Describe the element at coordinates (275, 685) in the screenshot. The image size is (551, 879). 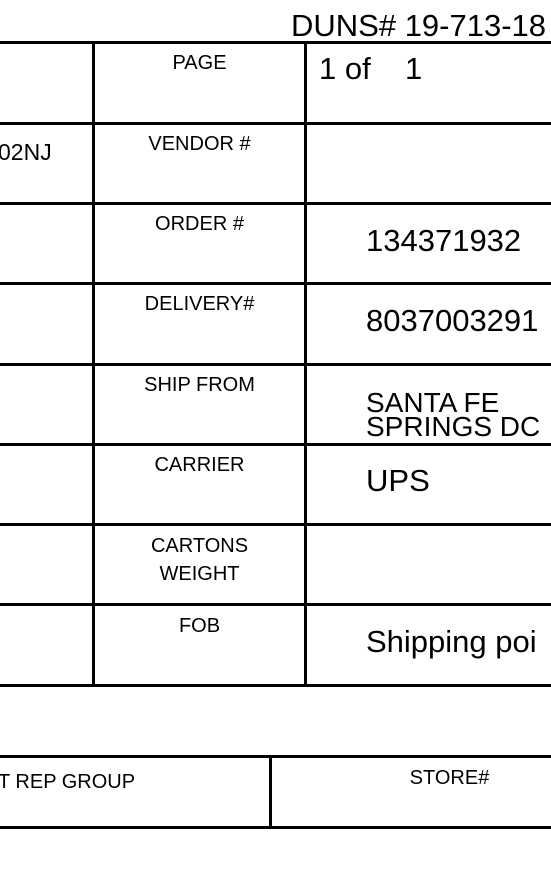
I see `grid-line-bottom` at that location.